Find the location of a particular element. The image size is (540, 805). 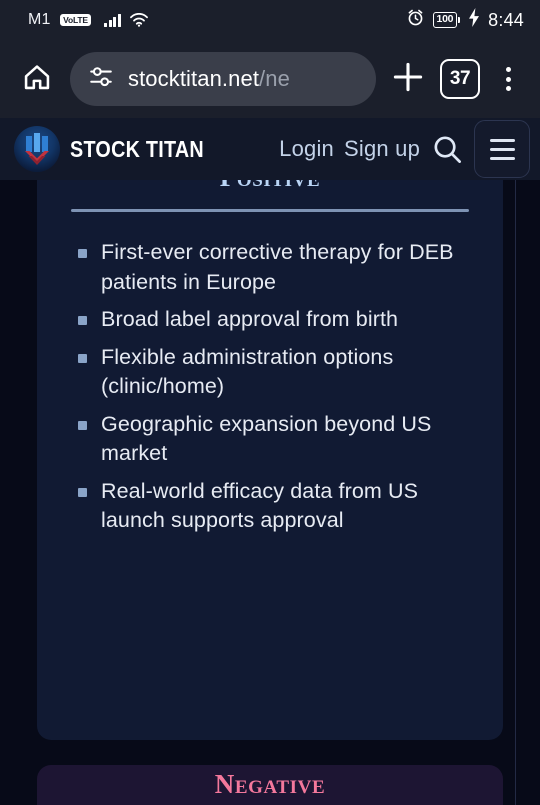

clock-label: 8:44 is located at coordinates (506, 19).